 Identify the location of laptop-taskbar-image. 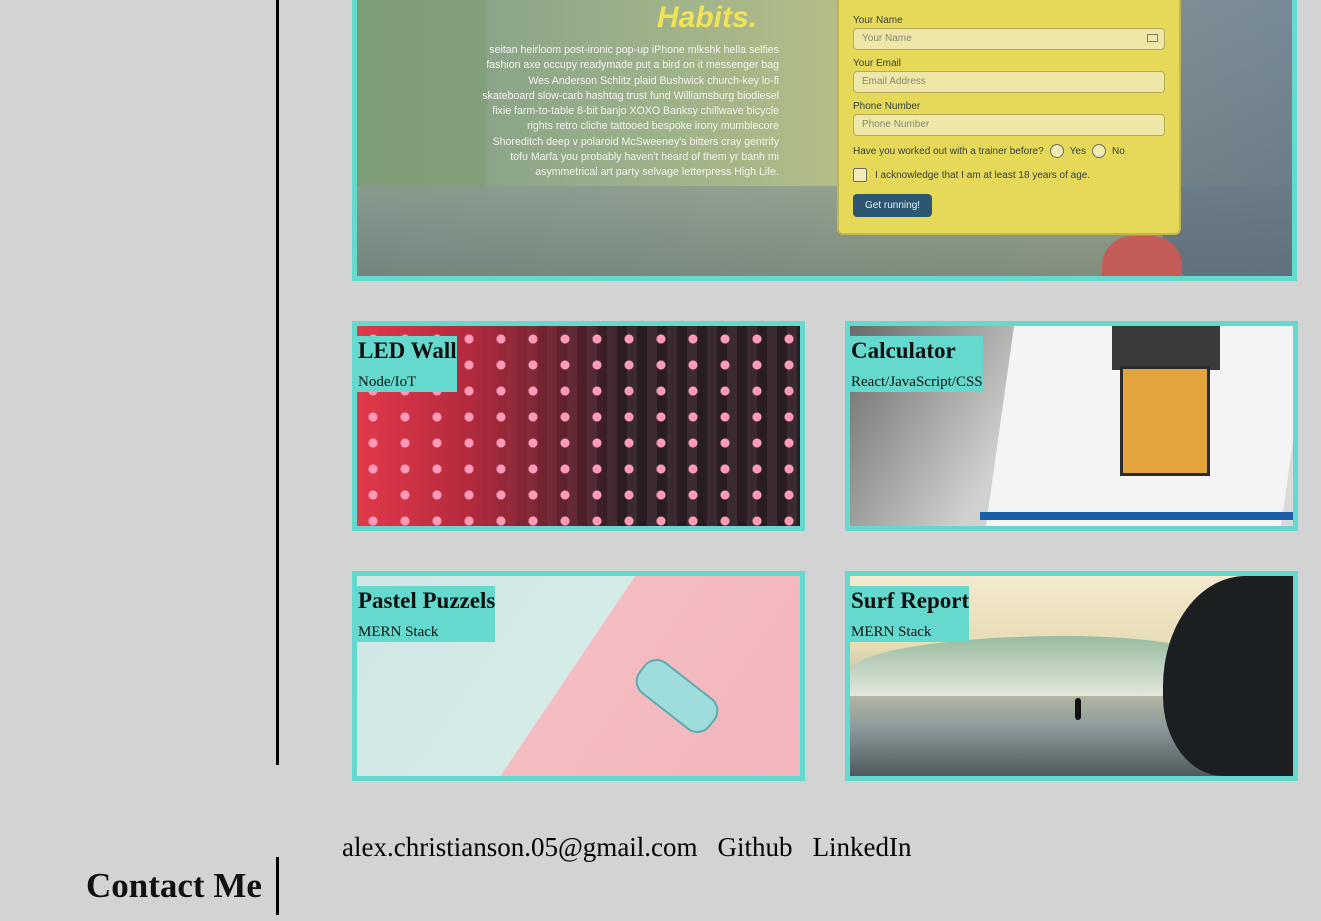
(1136, 516).